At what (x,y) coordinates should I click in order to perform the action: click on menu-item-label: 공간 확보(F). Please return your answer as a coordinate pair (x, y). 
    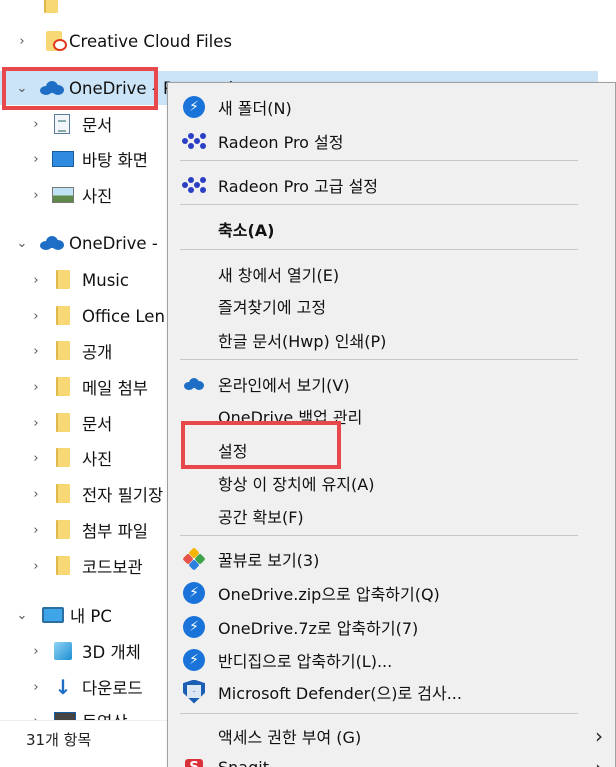
    Looking at the image, I should click on (261, 517).